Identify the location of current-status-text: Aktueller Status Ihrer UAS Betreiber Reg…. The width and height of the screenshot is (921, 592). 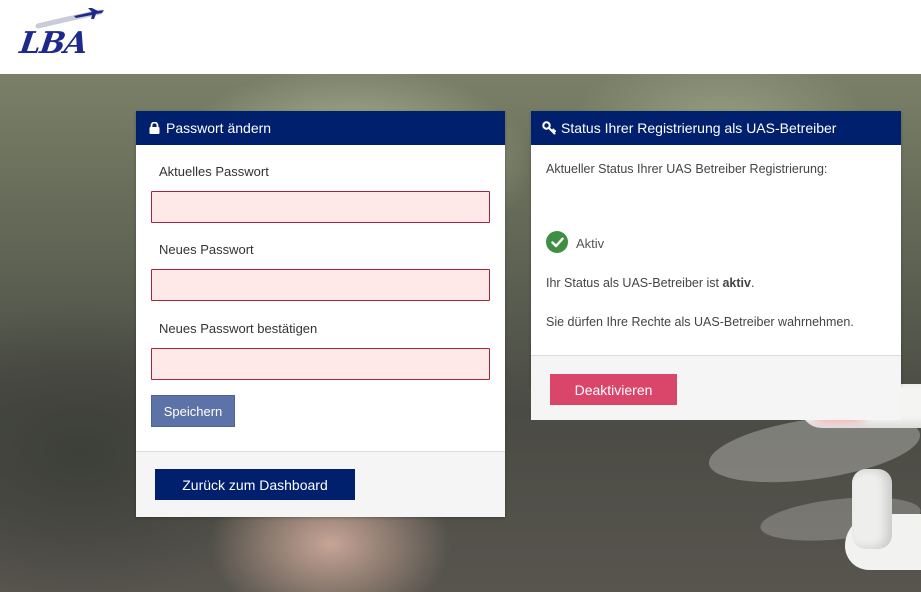
(687, 169).